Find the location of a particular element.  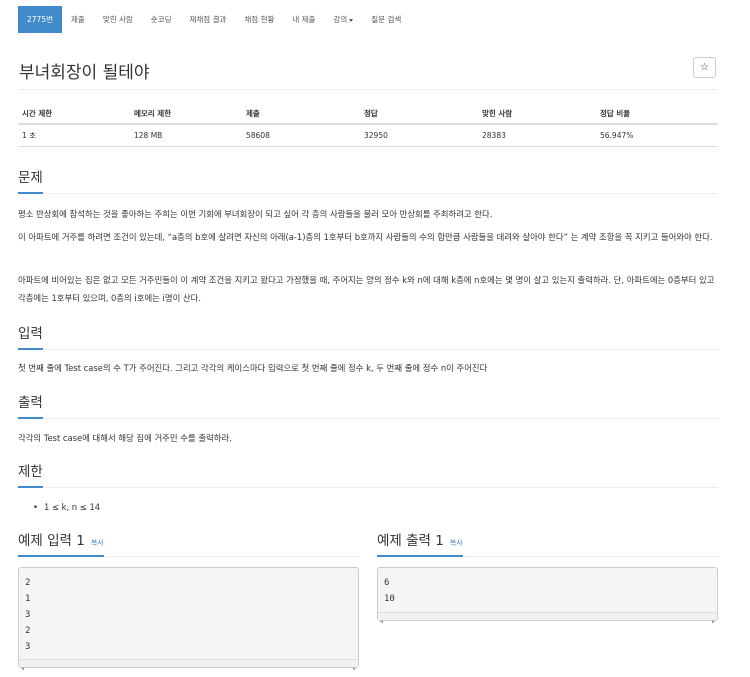

time-limit-value: 1 초 is located at coordinates (74, 135).